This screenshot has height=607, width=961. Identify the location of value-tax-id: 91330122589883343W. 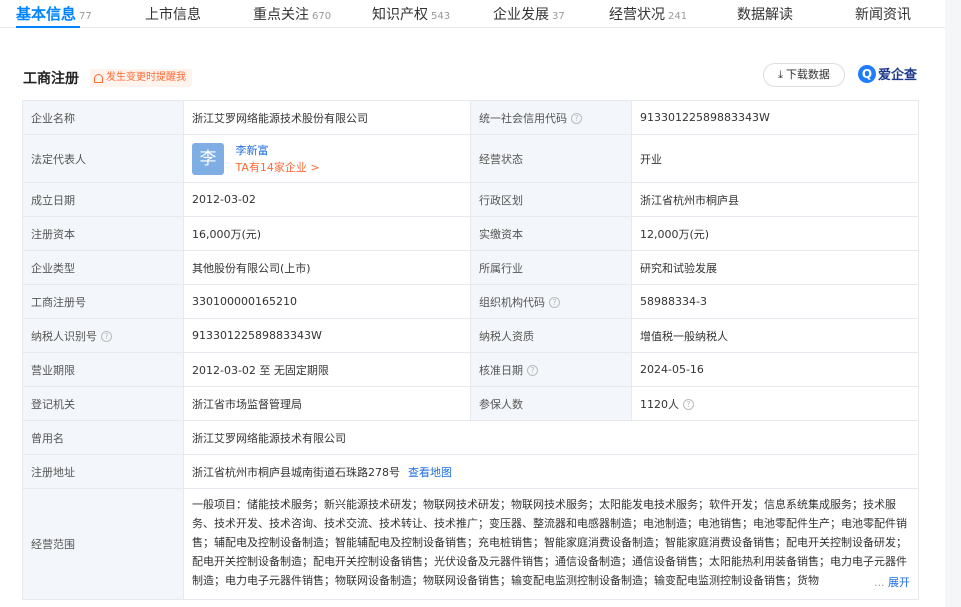
(327, 335).